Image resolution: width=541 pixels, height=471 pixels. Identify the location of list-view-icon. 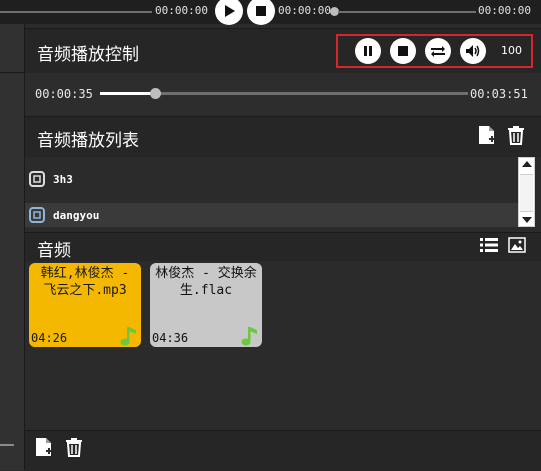
(489, 245).